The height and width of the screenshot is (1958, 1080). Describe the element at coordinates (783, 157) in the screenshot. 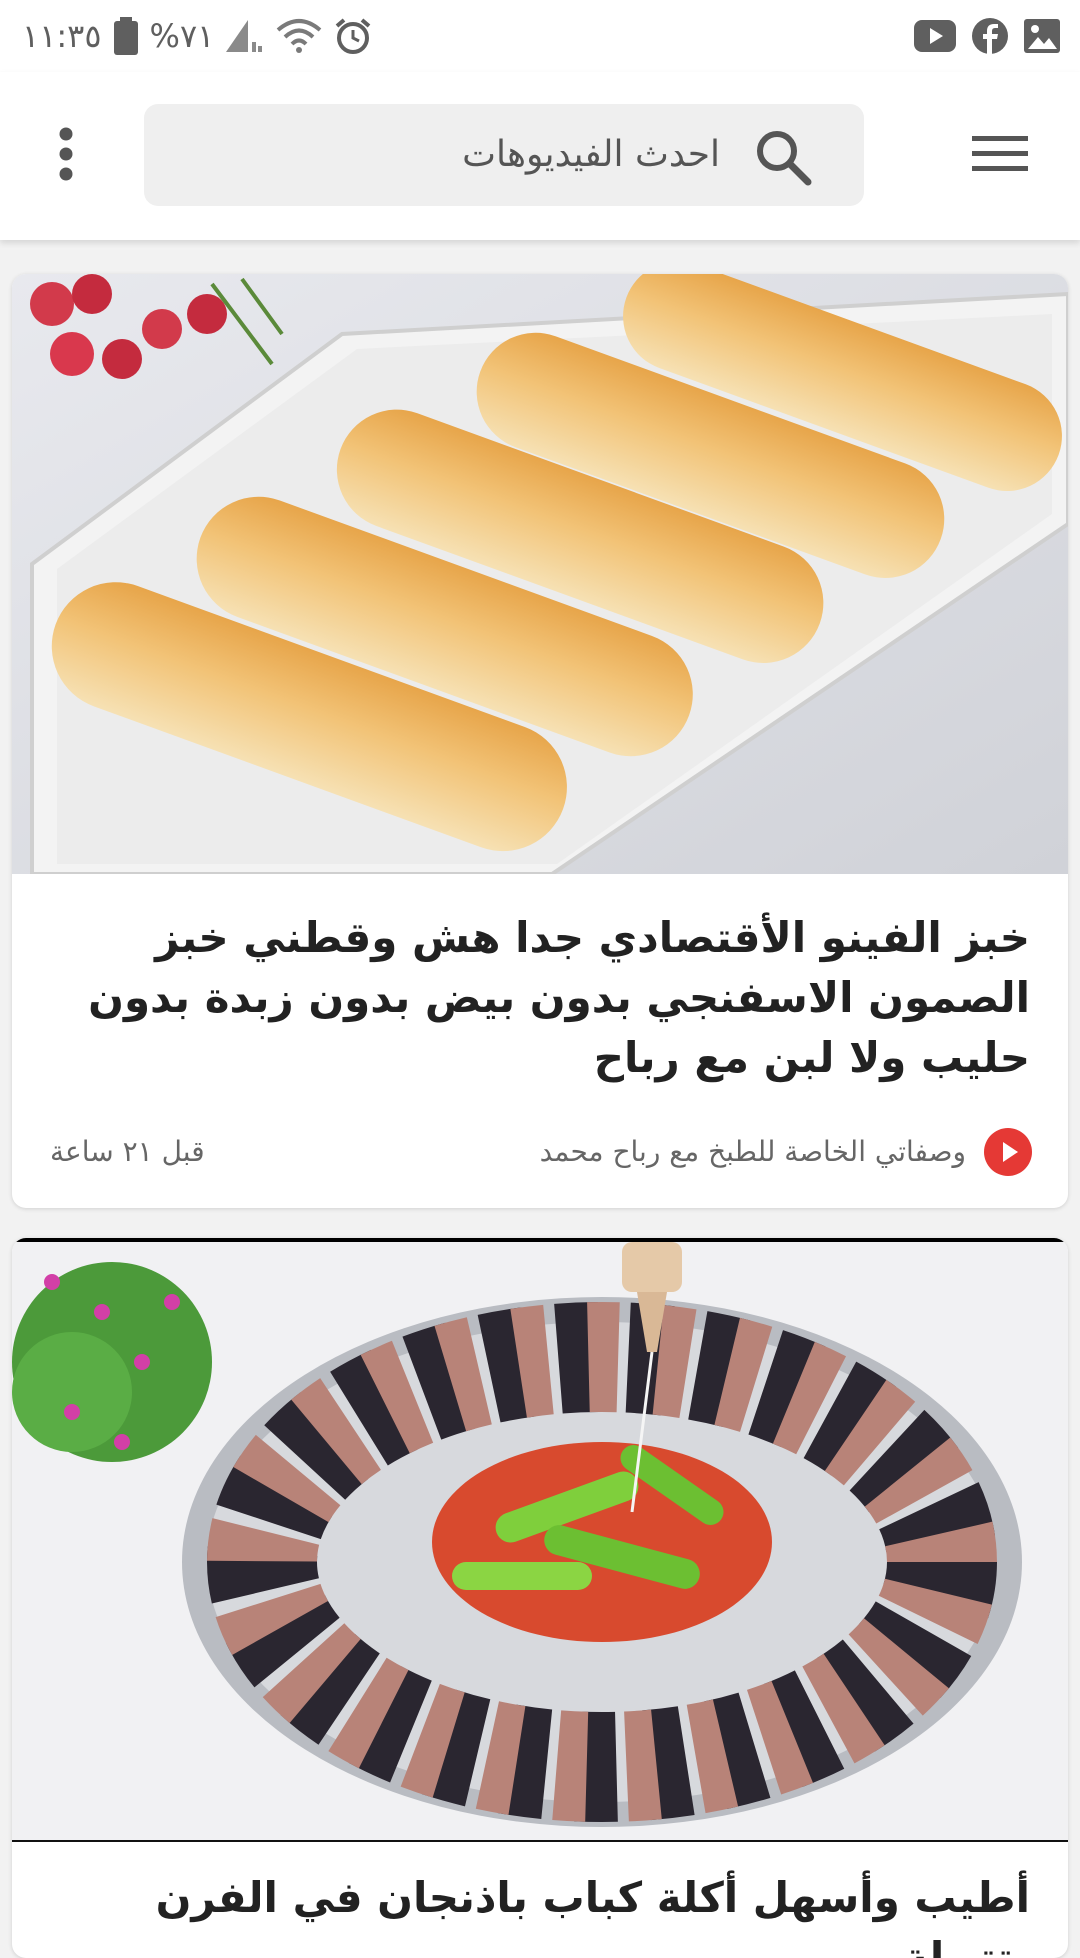

I see `search-icon` at that location.